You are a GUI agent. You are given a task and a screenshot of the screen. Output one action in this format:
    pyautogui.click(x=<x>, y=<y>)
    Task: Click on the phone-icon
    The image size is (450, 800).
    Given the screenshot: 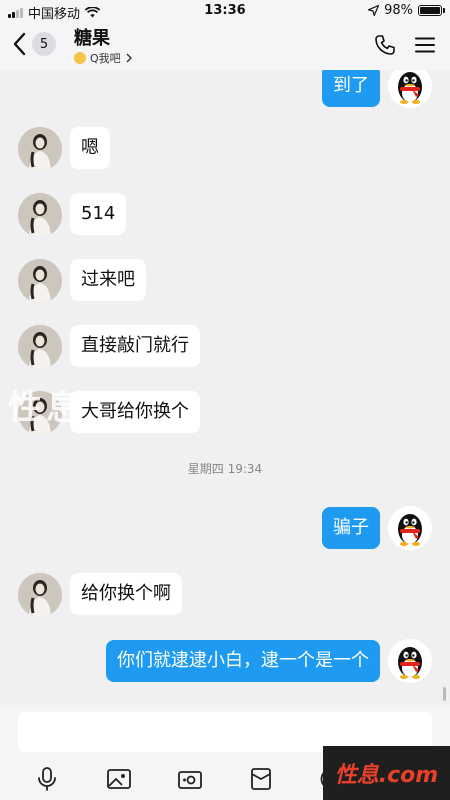 What is the action you would take?
    pyautogui.click(x=385, y=45)
    